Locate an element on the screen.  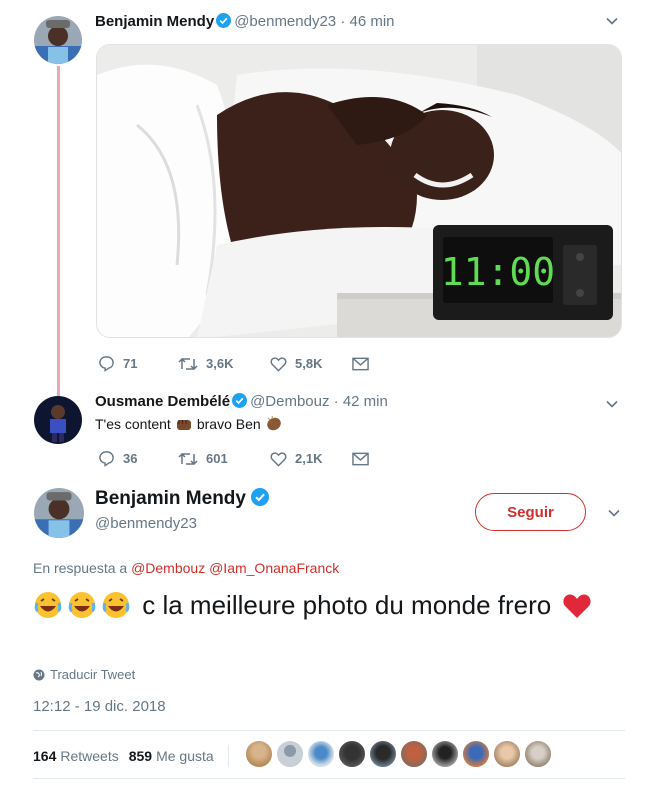
tweet1-author-name: Benjamin Mendy is located at coordinates (154, 21).